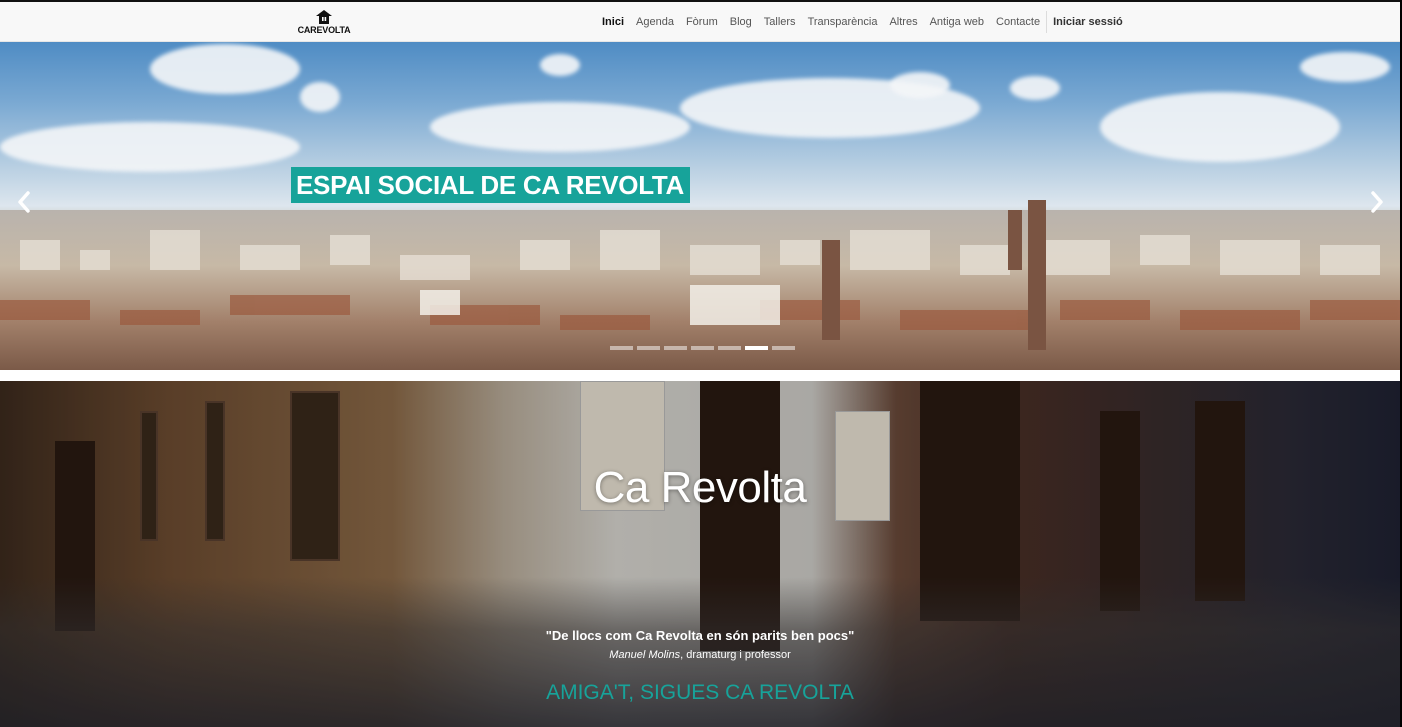 Image resolution: width=1402 pixels, height=727 pixels. I want to click on nav-item-forum: Fòrum, so click(702, 22).